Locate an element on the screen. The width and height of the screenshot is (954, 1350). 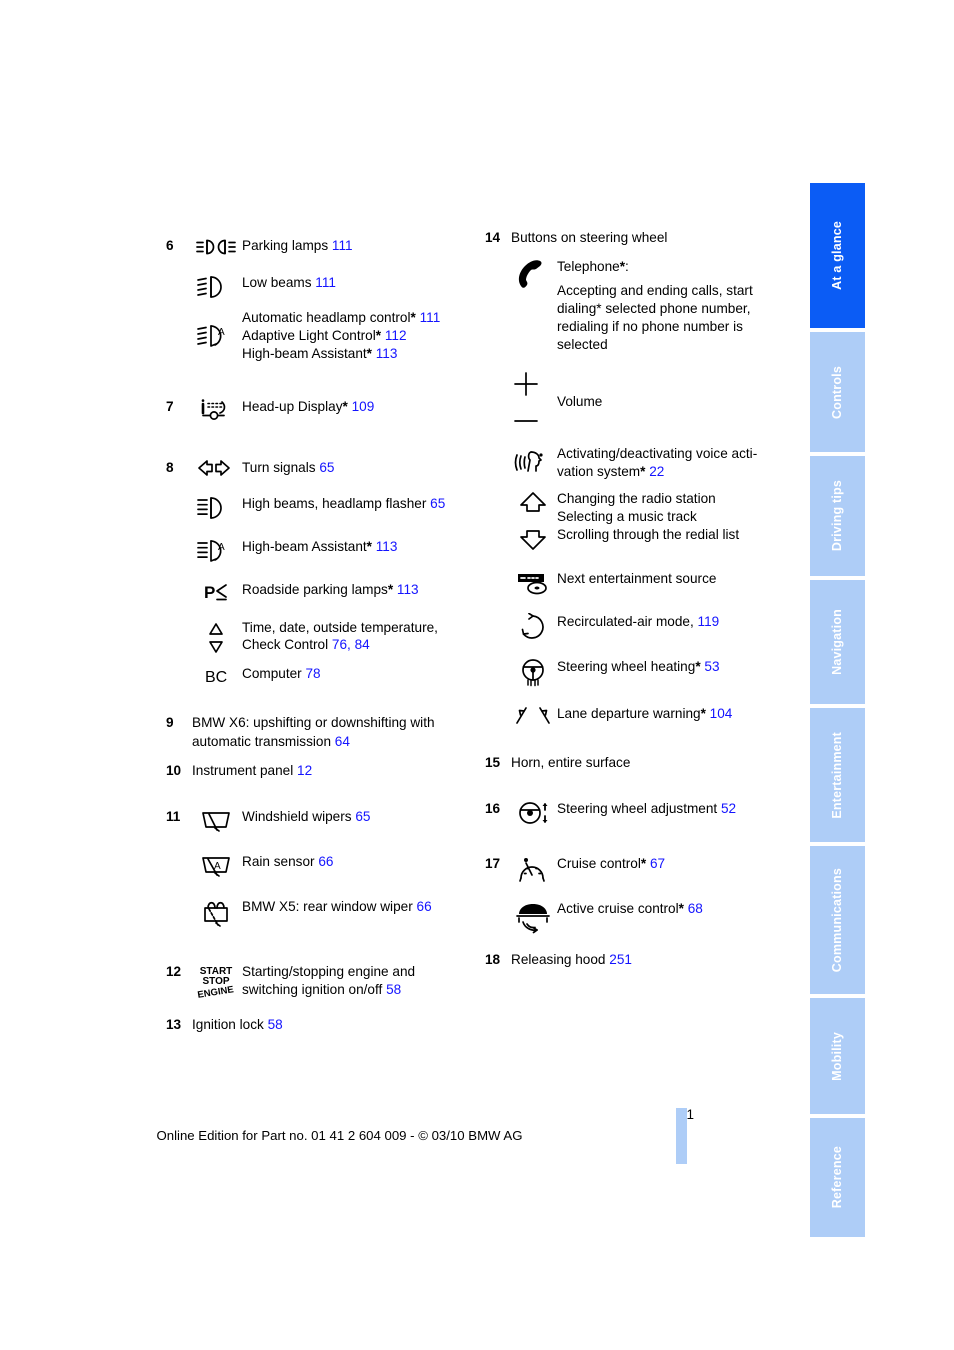
page-ref: 12 is located at coordinates (304, 770).